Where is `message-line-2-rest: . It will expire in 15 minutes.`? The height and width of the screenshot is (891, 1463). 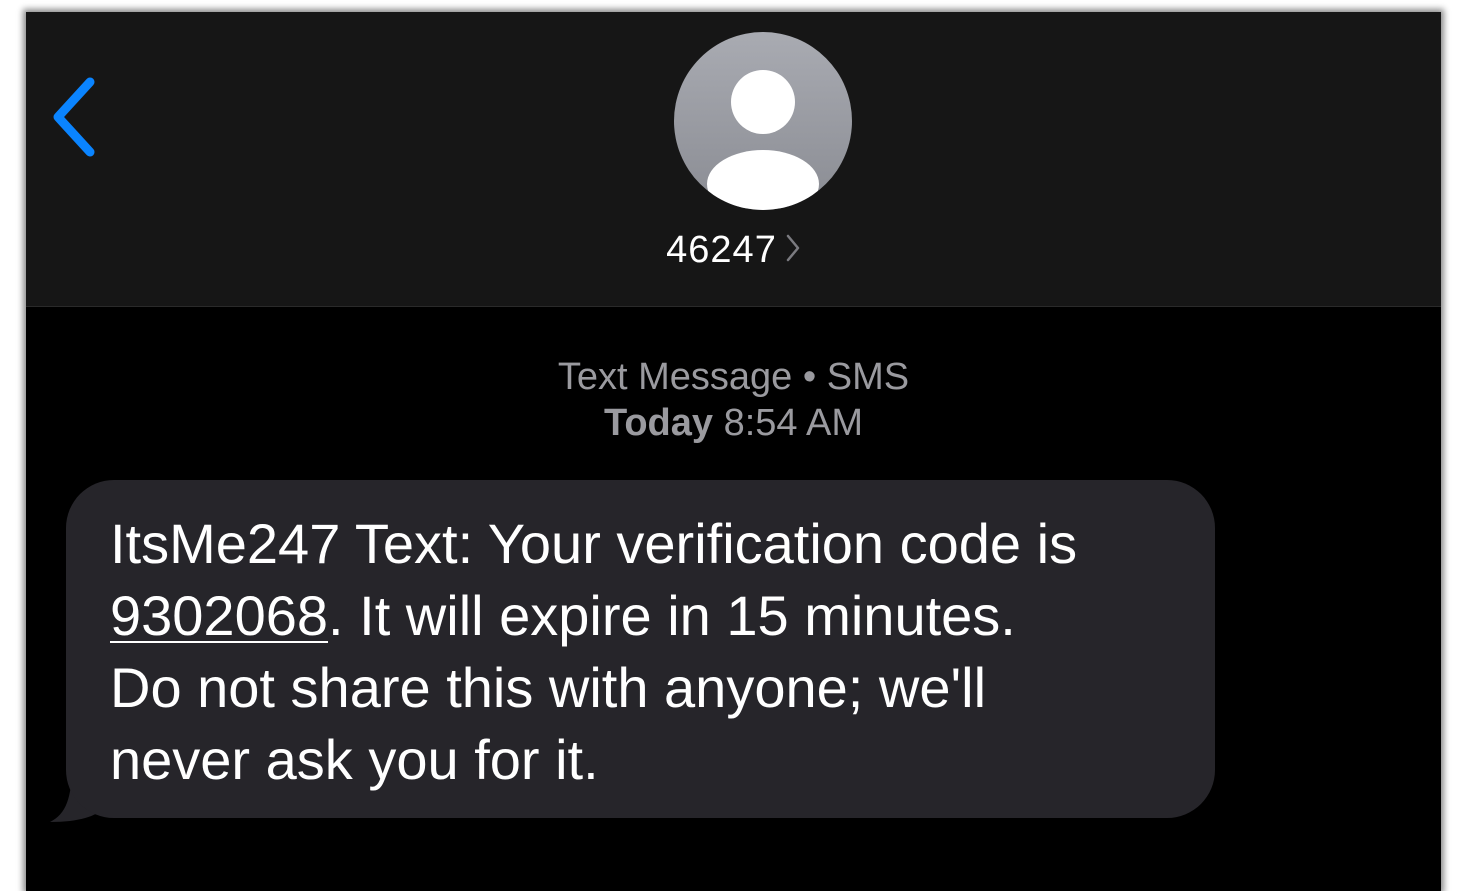 message-line-2-rest: . It will expire in 15 minutes. is located at coordinates (672, 615).